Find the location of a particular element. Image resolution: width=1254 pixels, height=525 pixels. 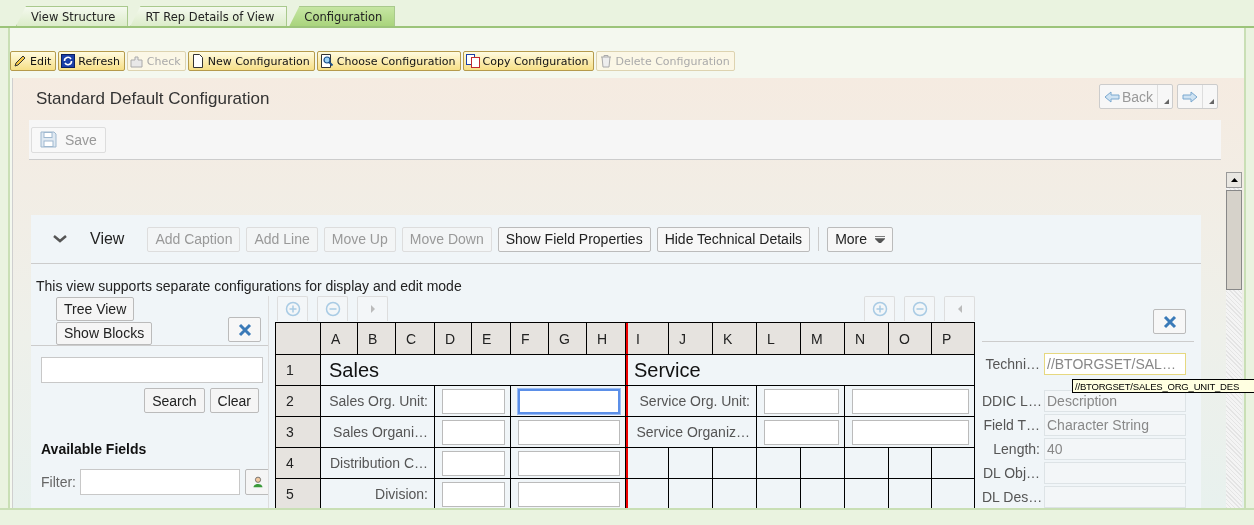

toolbar-button: Hide Technical Details is located at coordinates (733, 239).